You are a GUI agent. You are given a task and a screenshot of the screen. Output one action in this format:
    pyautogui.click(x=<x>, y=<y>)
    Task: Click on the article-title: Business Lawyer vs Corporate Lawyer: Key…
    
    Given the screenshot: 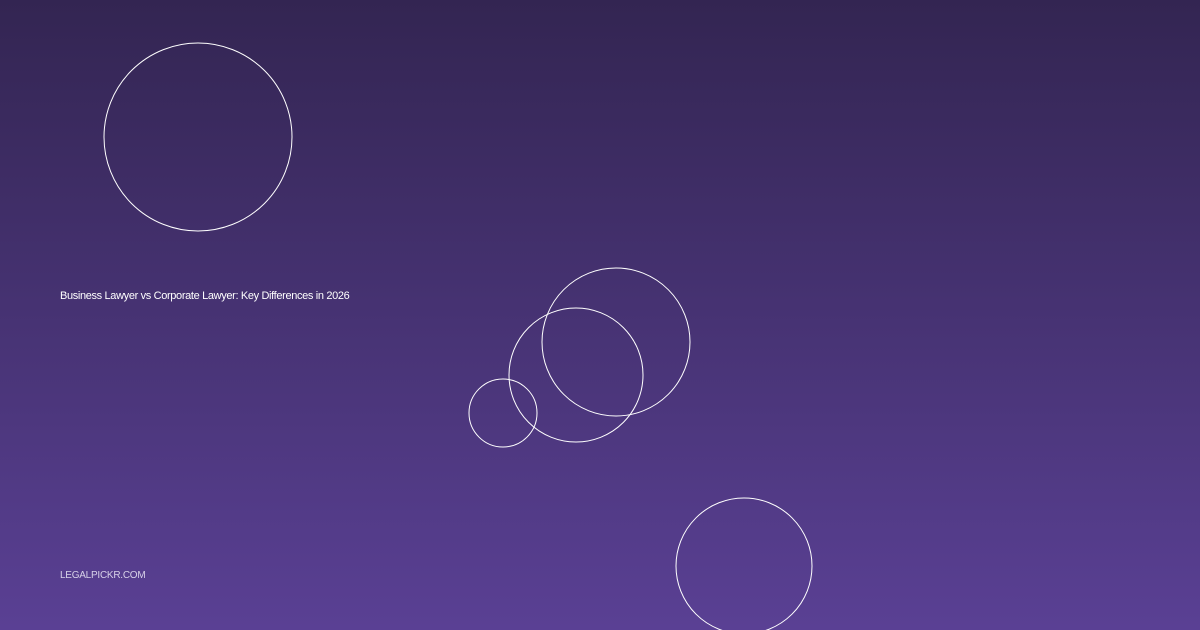 What is the action you would take?
    pyautogui.click(x=205, y=296)
    